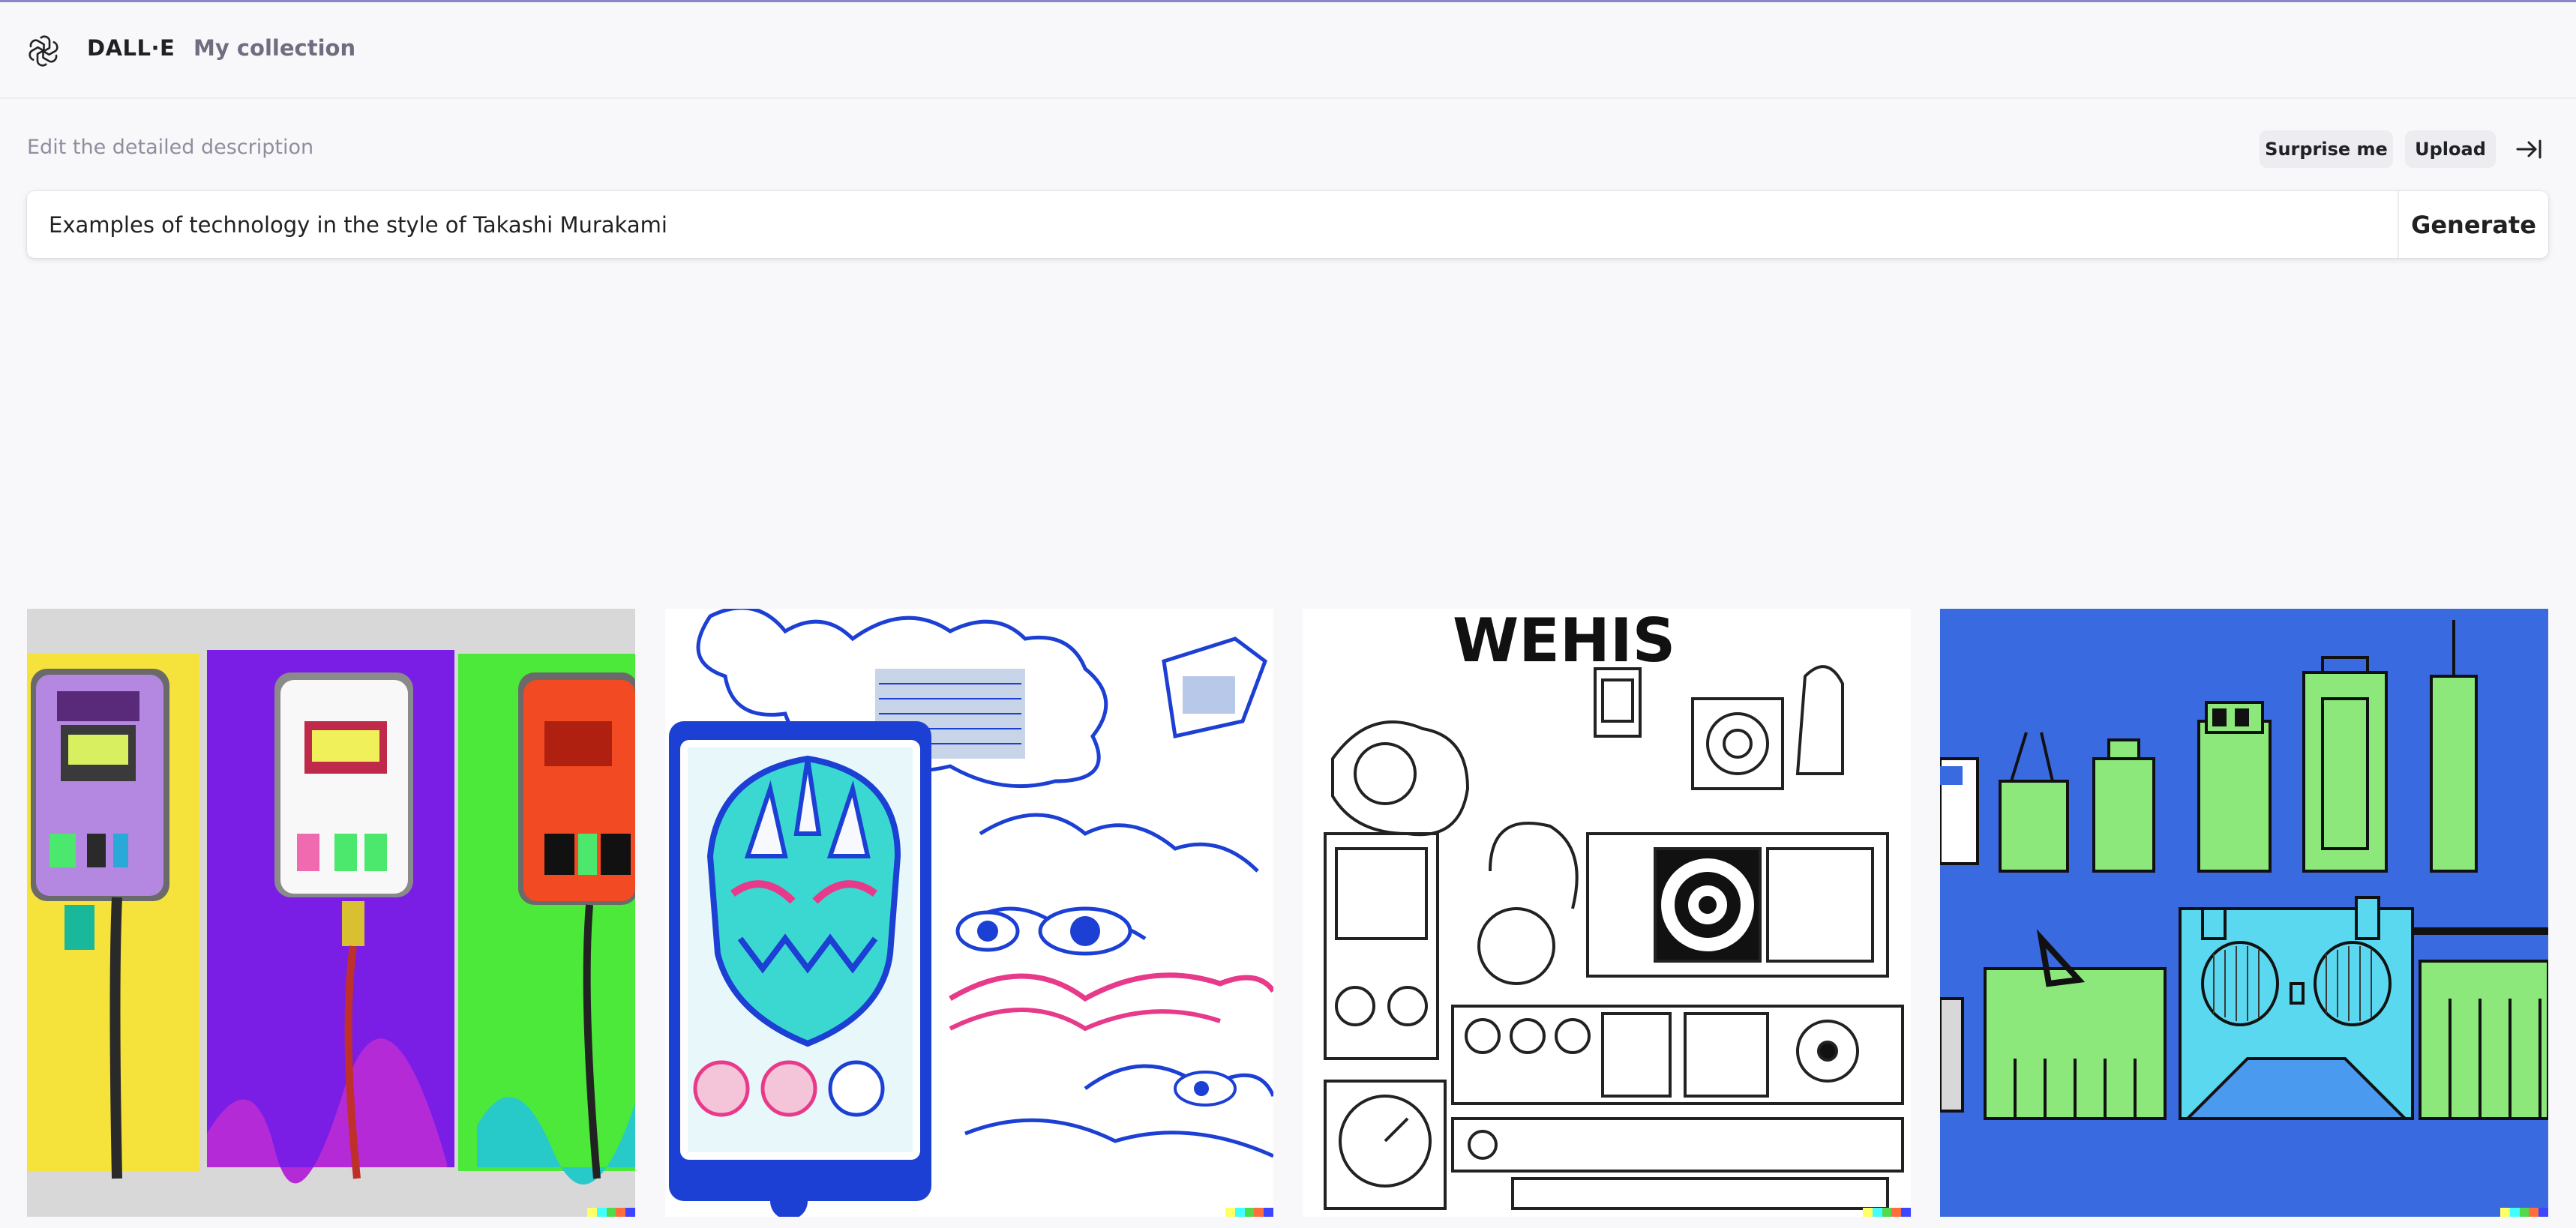 Image resolution: width=2576 pixels, height=1228 pixels. I want to click on brand-link: DALL·E, so click(131, 48).